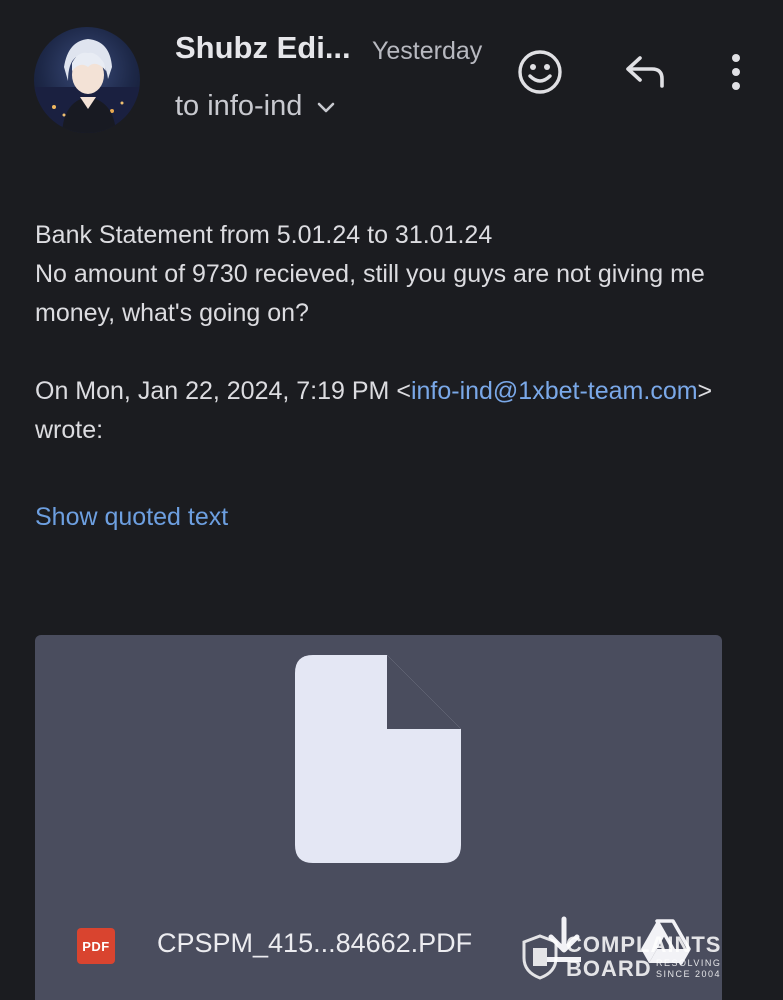 The width and height of the screenshot is (783, 1000). What do you see at coordinates (427, 51) in the screenshot?
I see `message-timestamp: Yesterday` at bounding box center [427, 51].